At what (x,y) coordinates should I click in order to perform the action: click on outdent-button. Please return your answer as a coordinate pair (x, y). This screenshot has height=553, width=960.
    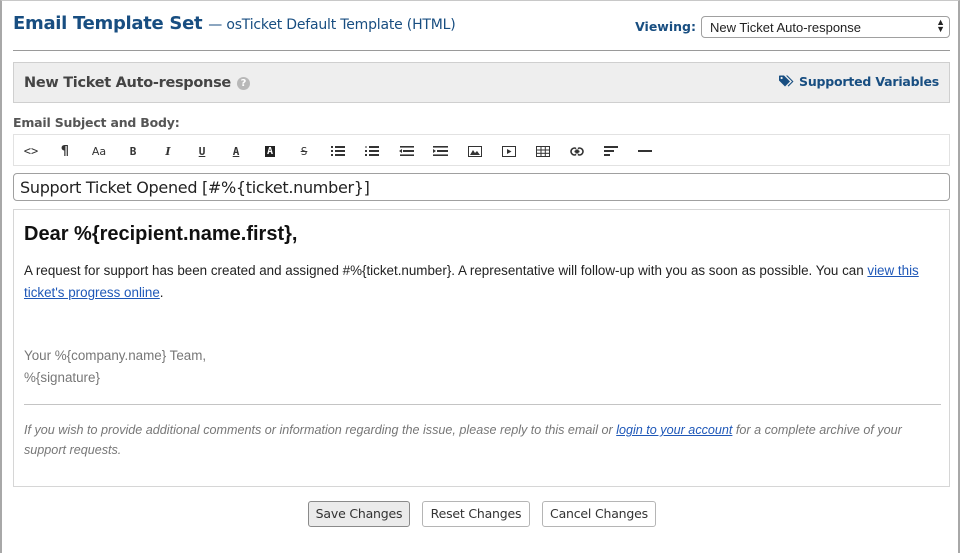
    Looking at the image, I should click on (406, 151).